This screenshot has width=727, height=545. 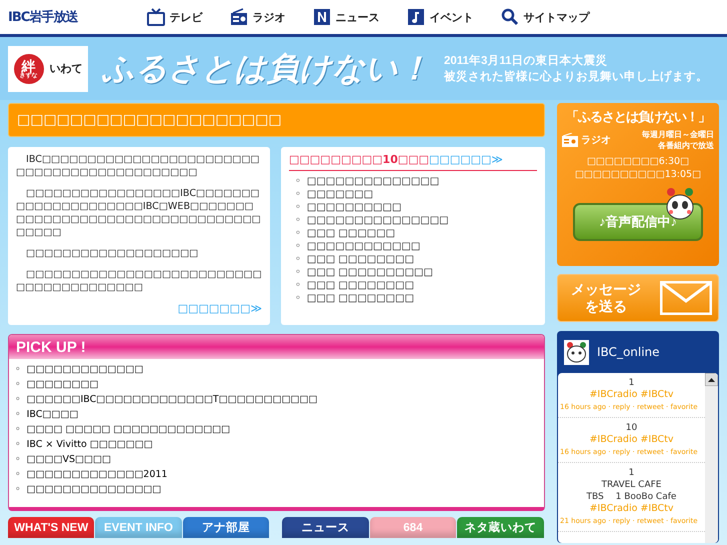 I want to click on pickup-item: □□□□□□IBC□□□□□□□□□□□□□T□□□□□□□□□□□, so click(x=172, y=400).